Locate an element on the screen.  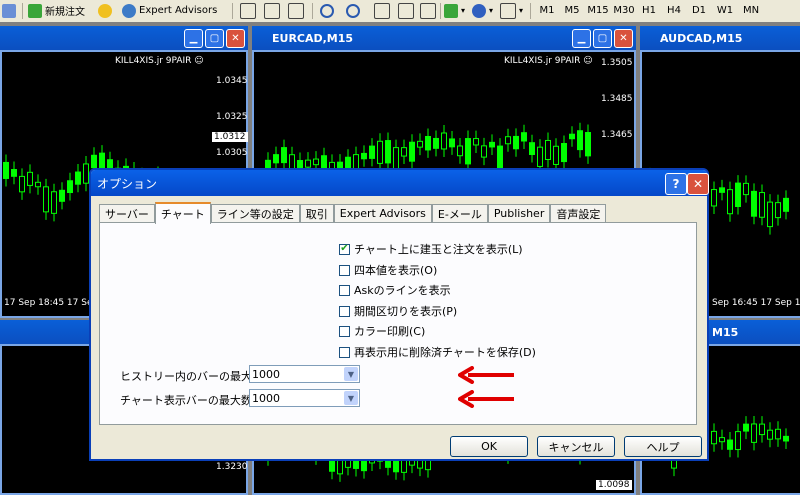
autoscroll-icon is located at coordinates (406, 10).